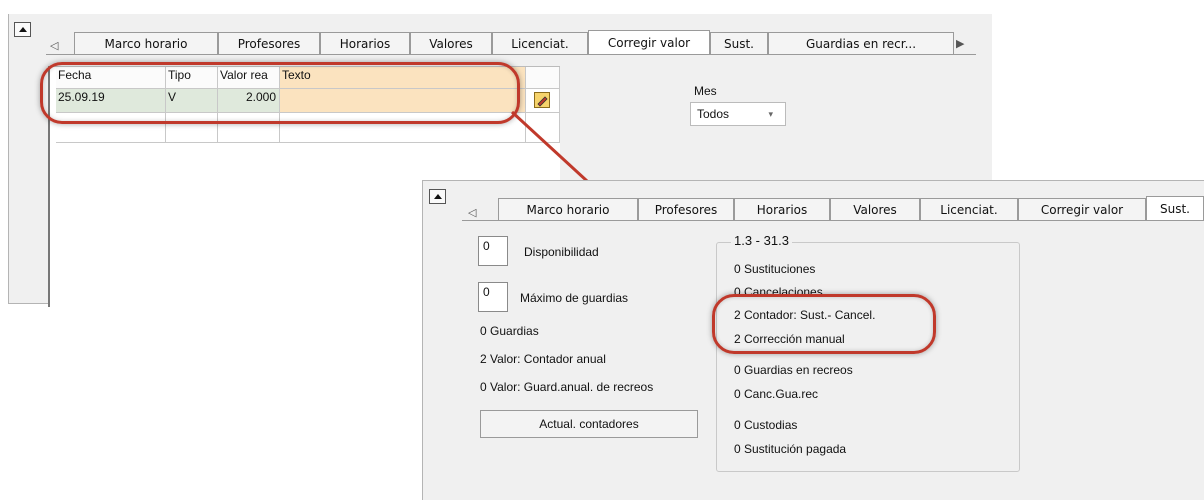 The height and width of the screenshot is (500, 1204). What do you see at coordinates (790, 449) in the screenshot?
I see `sustitucion-pagada-count: 0 Sustitución pagada` at bounding box center [790, 449].